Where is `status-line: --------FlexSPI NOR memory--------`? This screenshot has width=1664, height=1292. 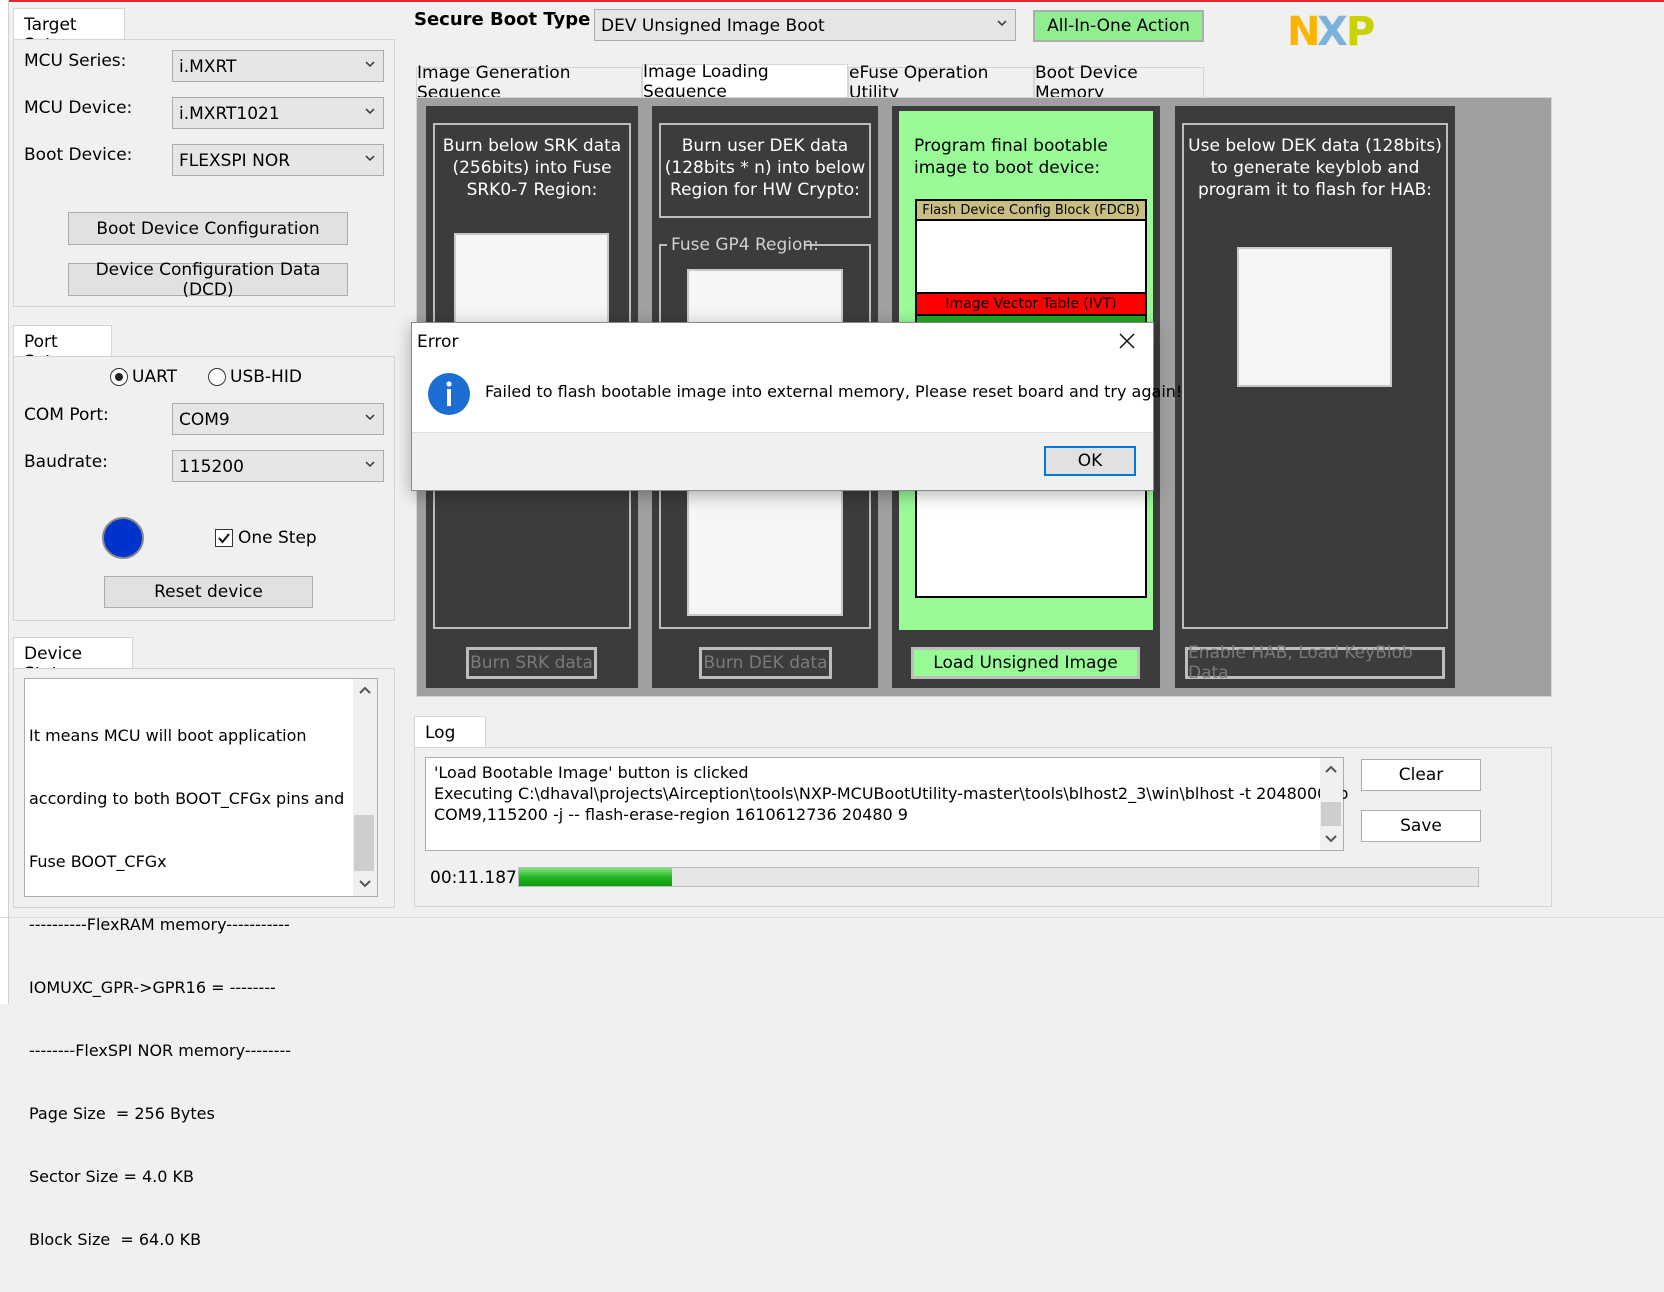
status-line: --------FlexSPI NOR memory-------- is located at coordinates (160, 1050).